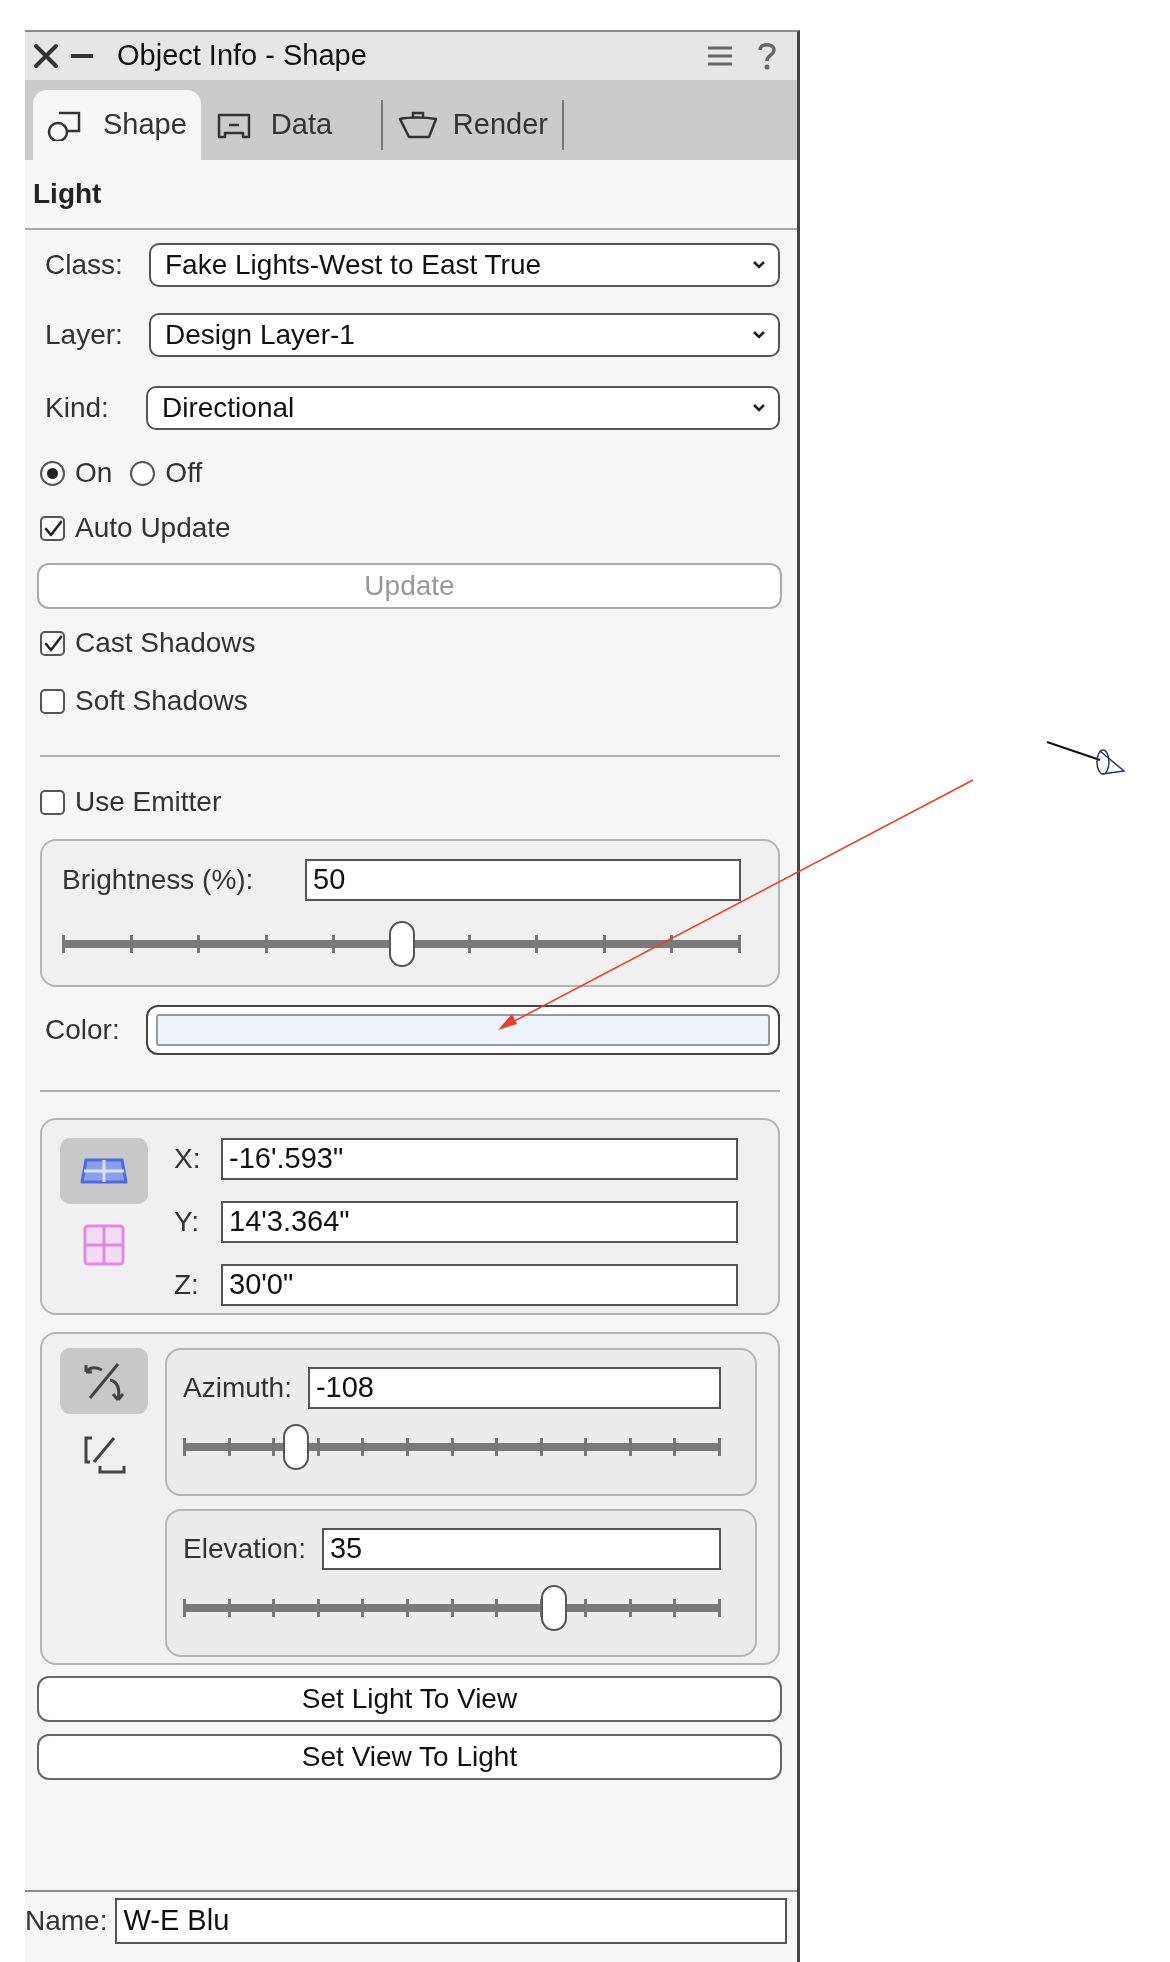 The width and height of the screenshot is (1170, 1962). What do you see at coordinates (479, 1285) in the screenshot?
I see `input-field: 30'0"` at bounding box center [479, 1285].